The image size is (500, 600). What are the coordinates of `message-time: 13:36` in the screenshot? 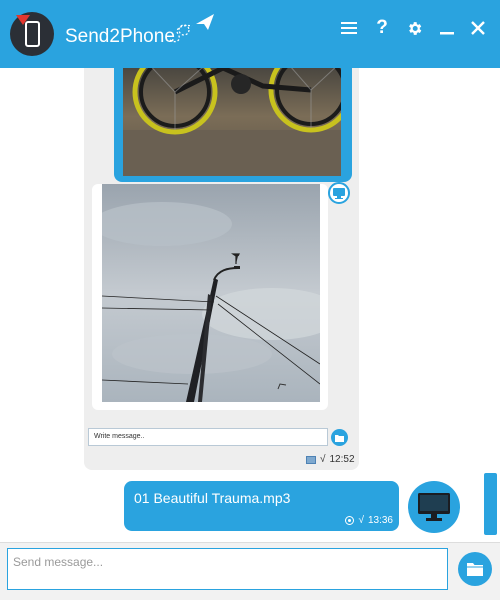 It's located at (380, 520).